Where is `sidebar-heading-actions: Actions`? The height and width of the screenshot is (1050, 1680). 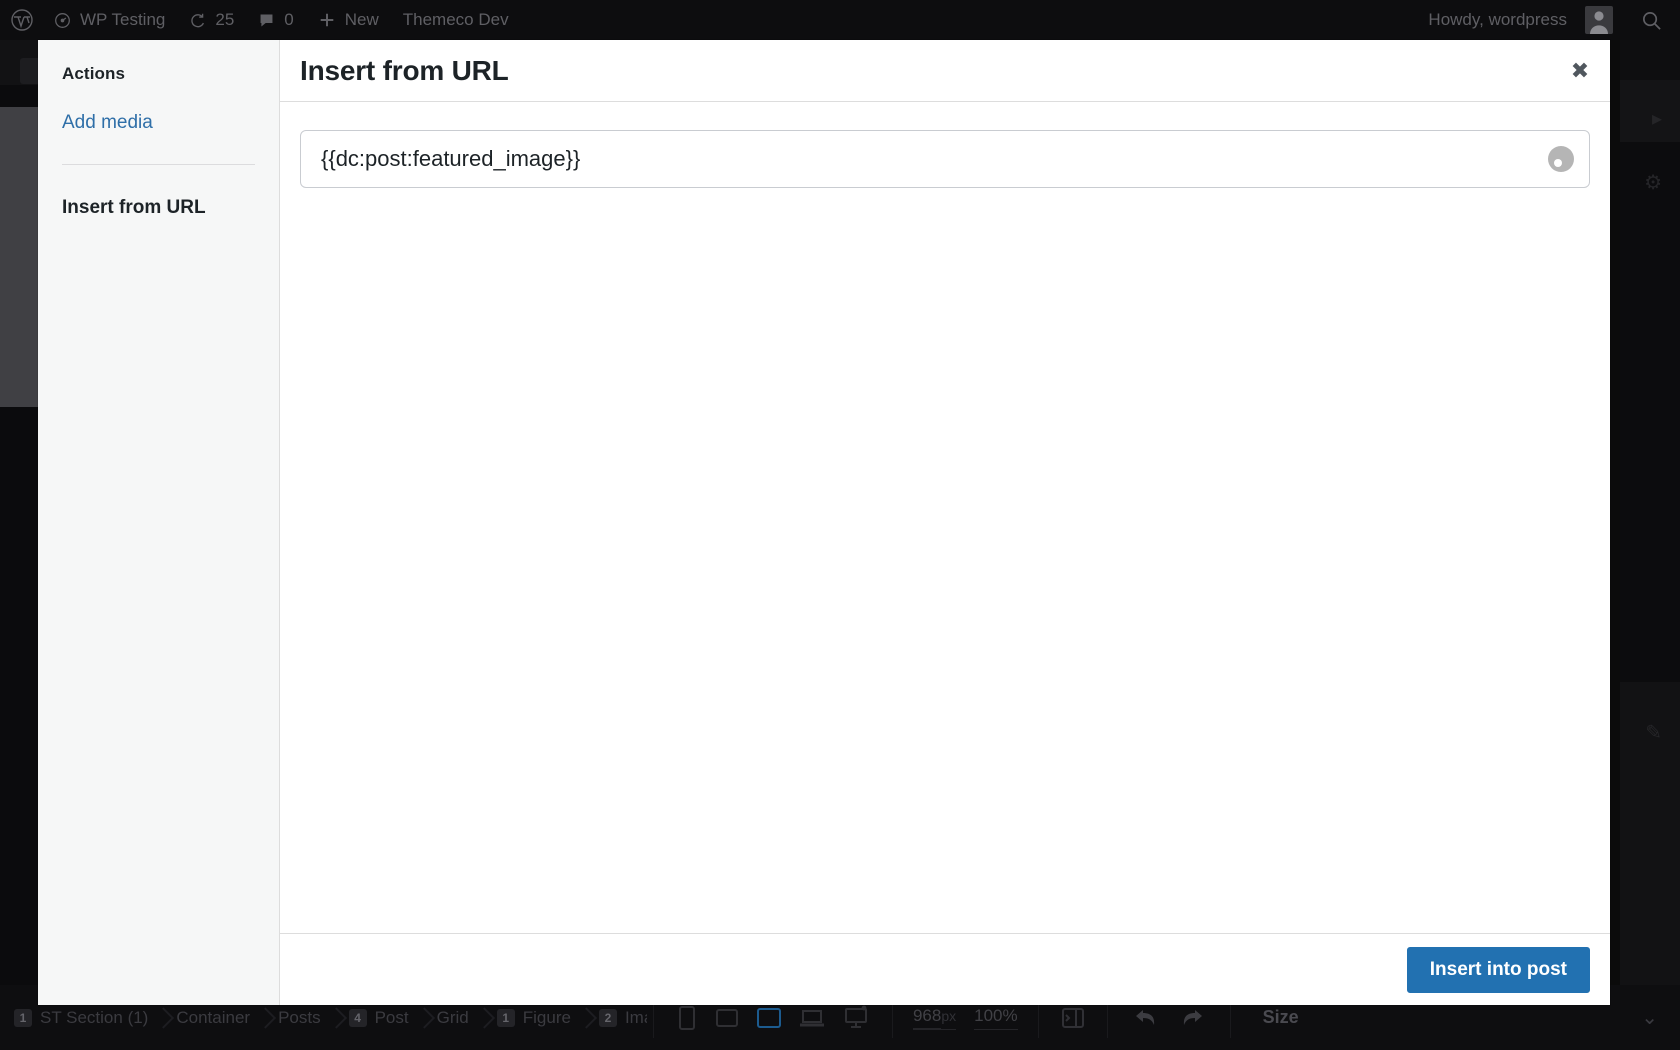 sidebar-heading-actions: Actions is located at coordinates (94, 73).